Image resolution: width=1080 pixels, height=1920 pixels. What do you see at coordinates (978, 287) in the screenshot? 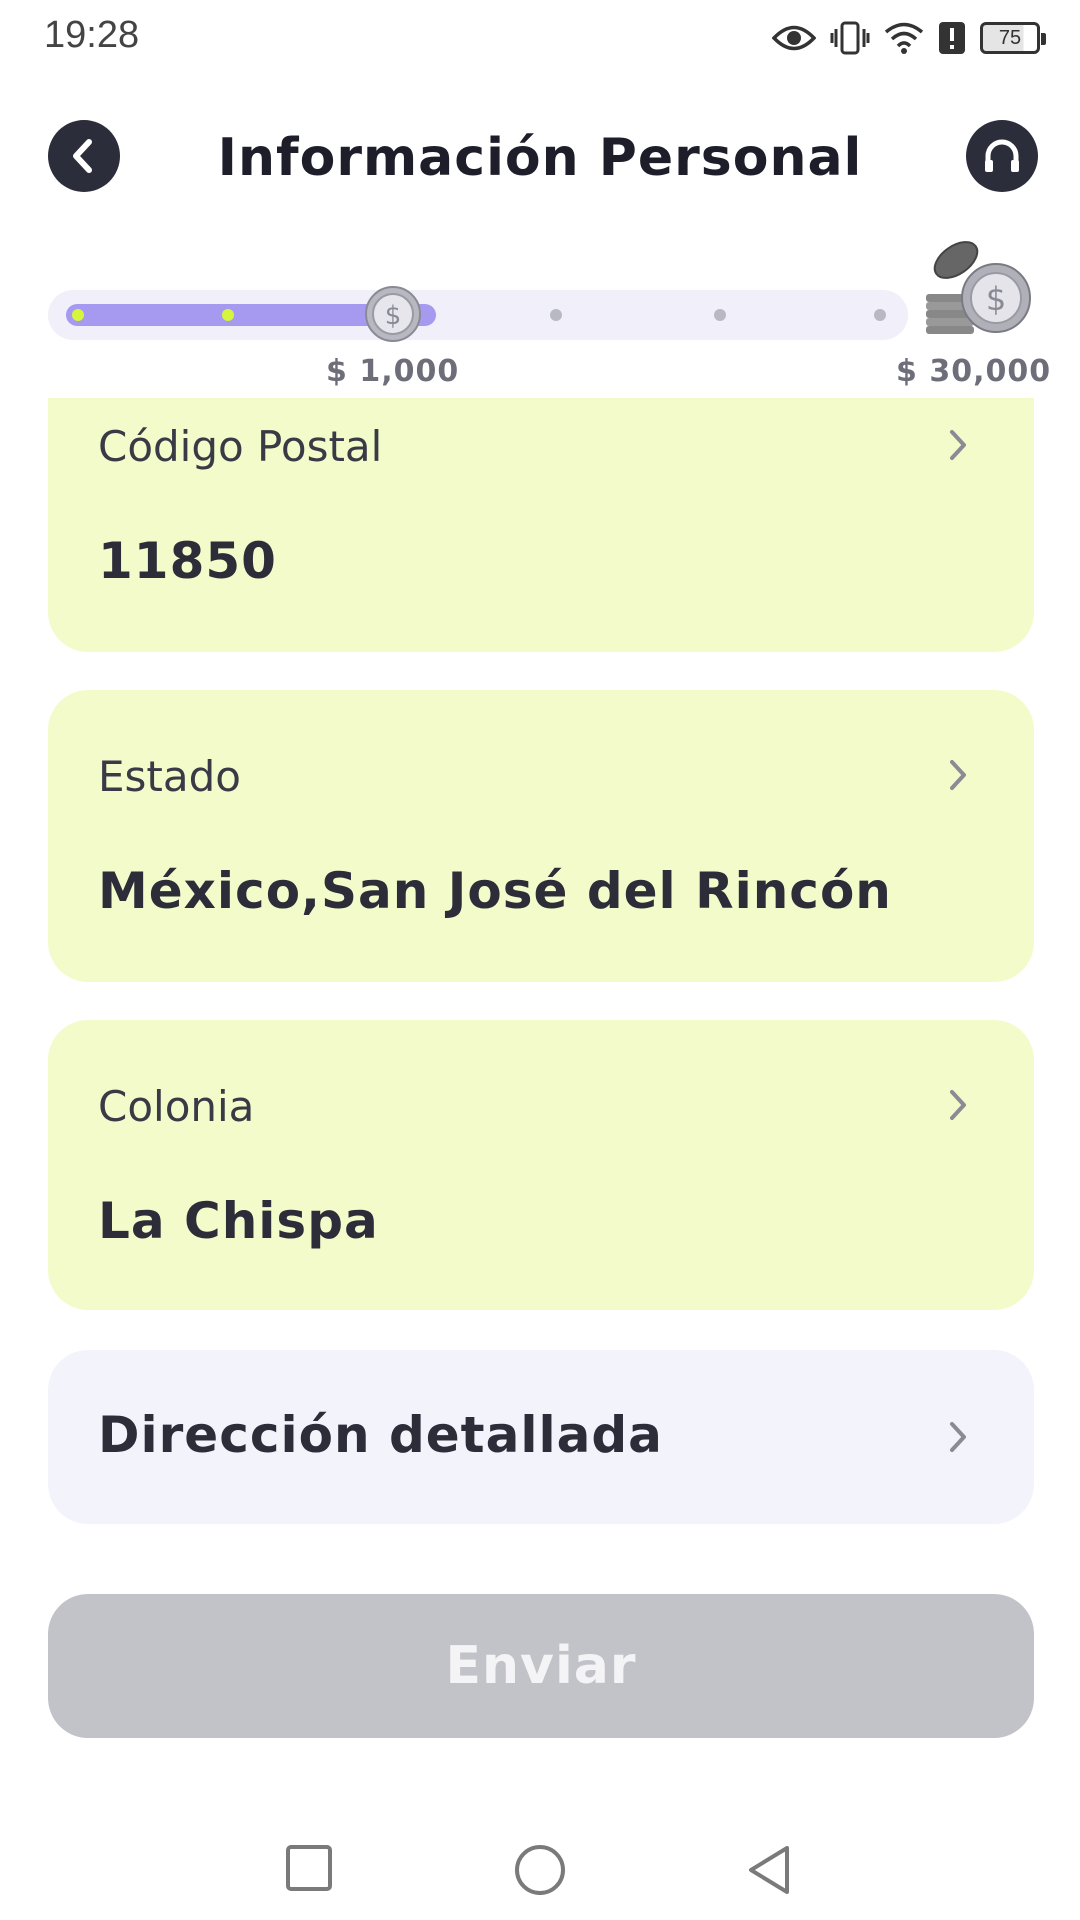
I see `coin-stack-icon: $` at bounding box center [978, 287].